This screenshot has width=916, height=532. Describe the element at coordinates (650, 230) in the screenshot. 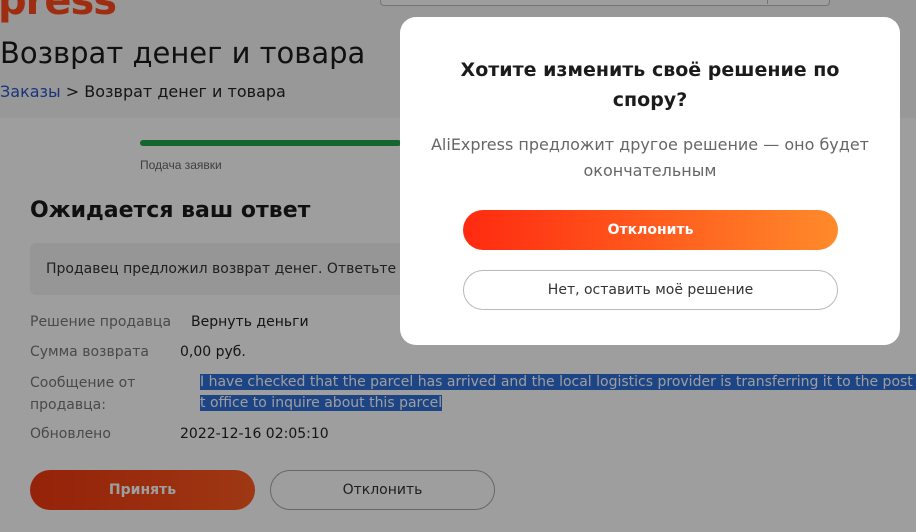

I see `dialog-decline-button: Отклонить` at that location.